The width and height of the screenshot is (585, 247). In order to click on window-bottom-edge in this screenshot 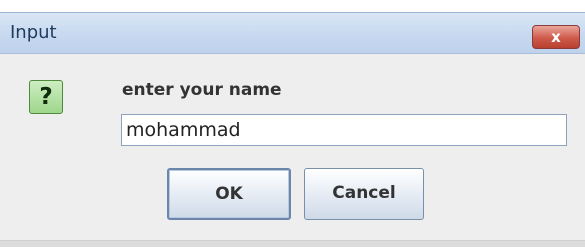, I will do `click(292, 243)`.